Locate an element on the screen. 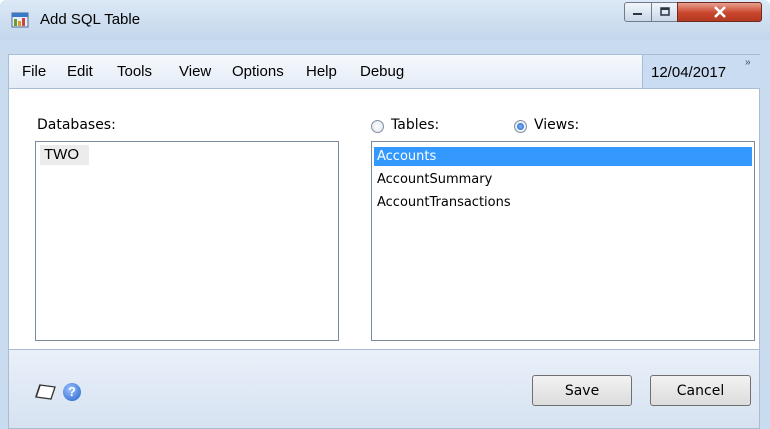 This screenshot has height=429, width=770. menu-debug: Debug is located at coordinates (382, 71).